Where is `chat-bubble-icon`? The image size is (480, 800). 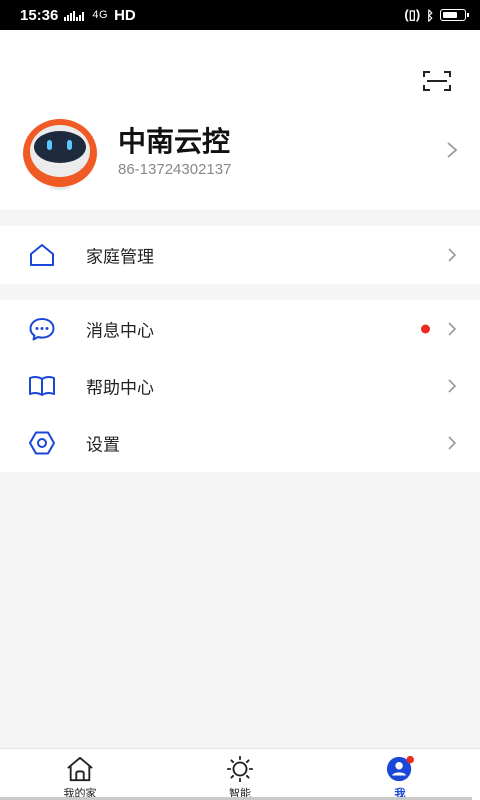 chat-bubble-icon is located at coordinates (42, 328).